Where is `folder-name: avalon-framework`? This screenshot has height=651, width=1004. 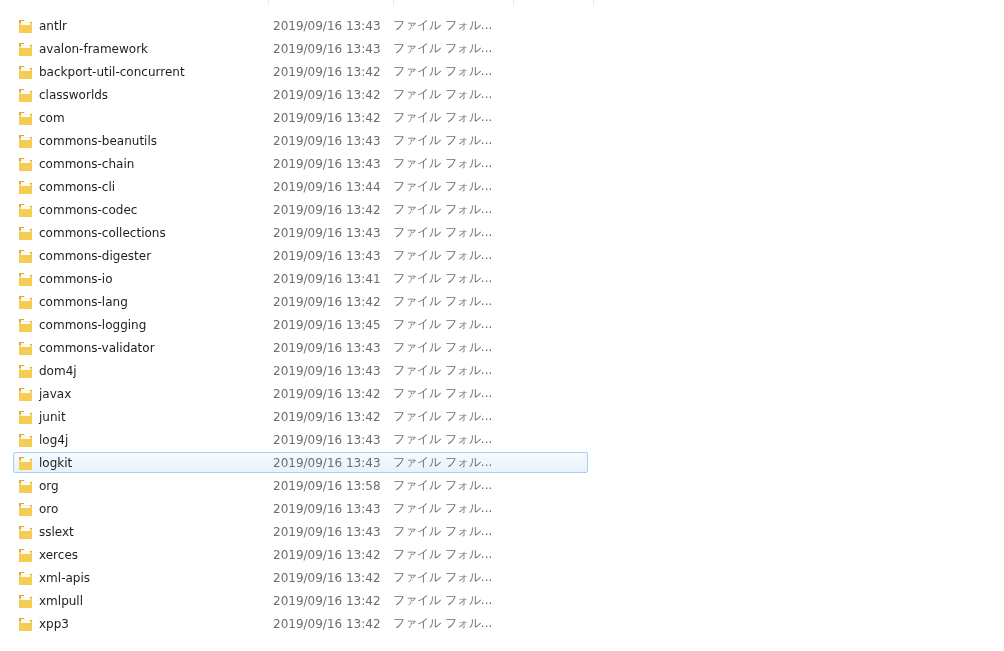 folder-name: avalon-framework is located at coordinates (94, 48).